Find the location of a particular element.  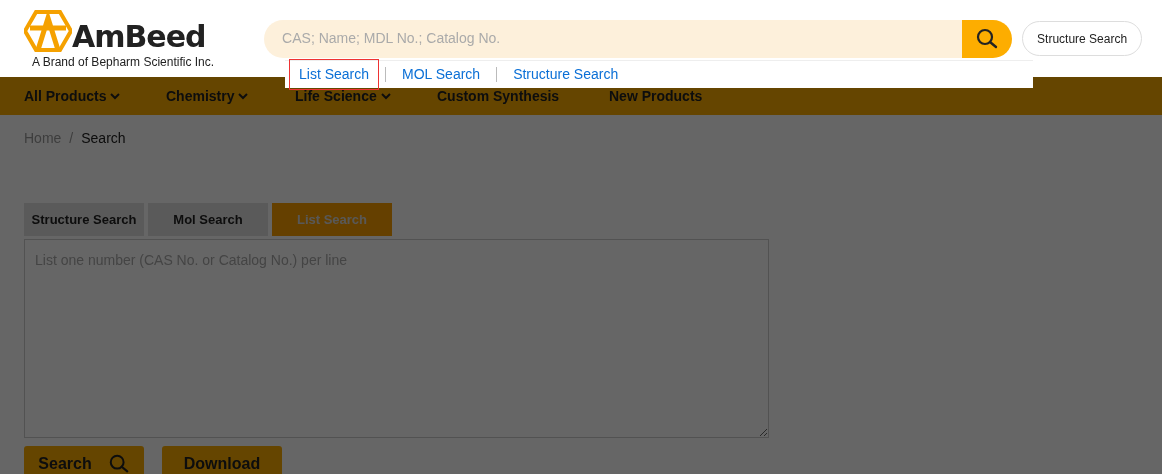

download-button: Download is located at coordinates (222, 460).